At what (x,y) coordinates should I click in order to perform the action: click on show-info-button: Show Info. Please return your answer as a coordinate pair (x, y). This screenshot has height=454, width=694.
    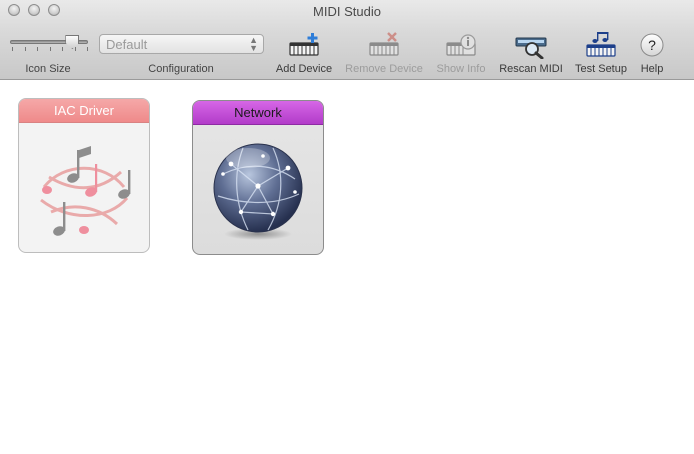
    Looking at the image, I should click on (461, 54).